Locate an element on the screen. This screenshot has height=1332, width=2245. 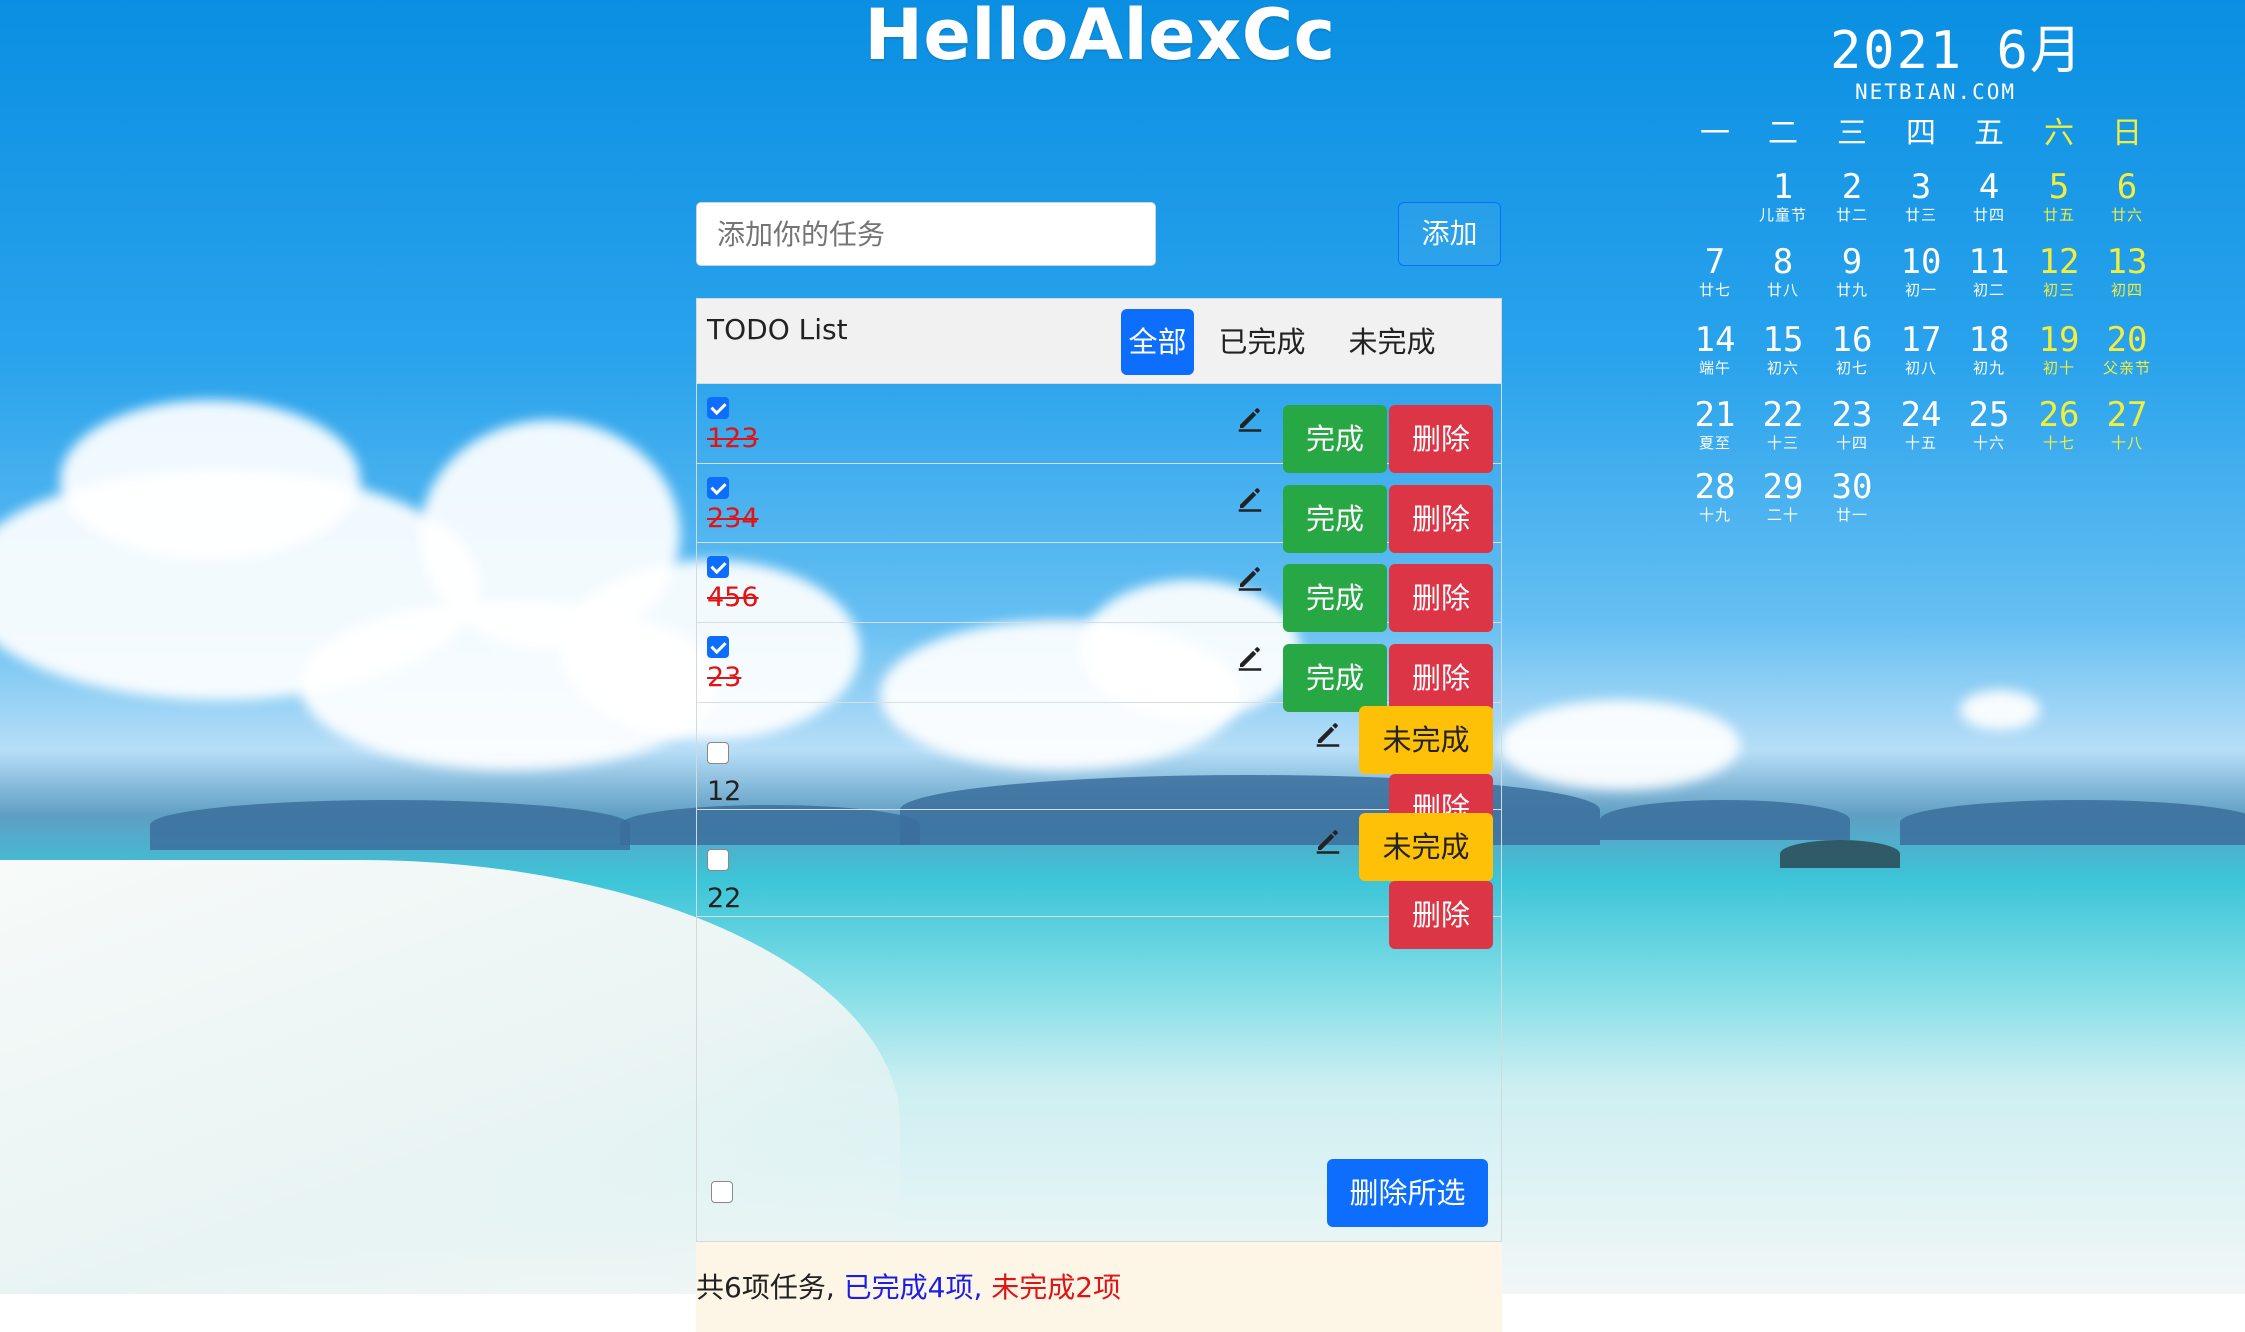
calendar-day-lunar: 廿八 is located at coordinates (1782, 290).